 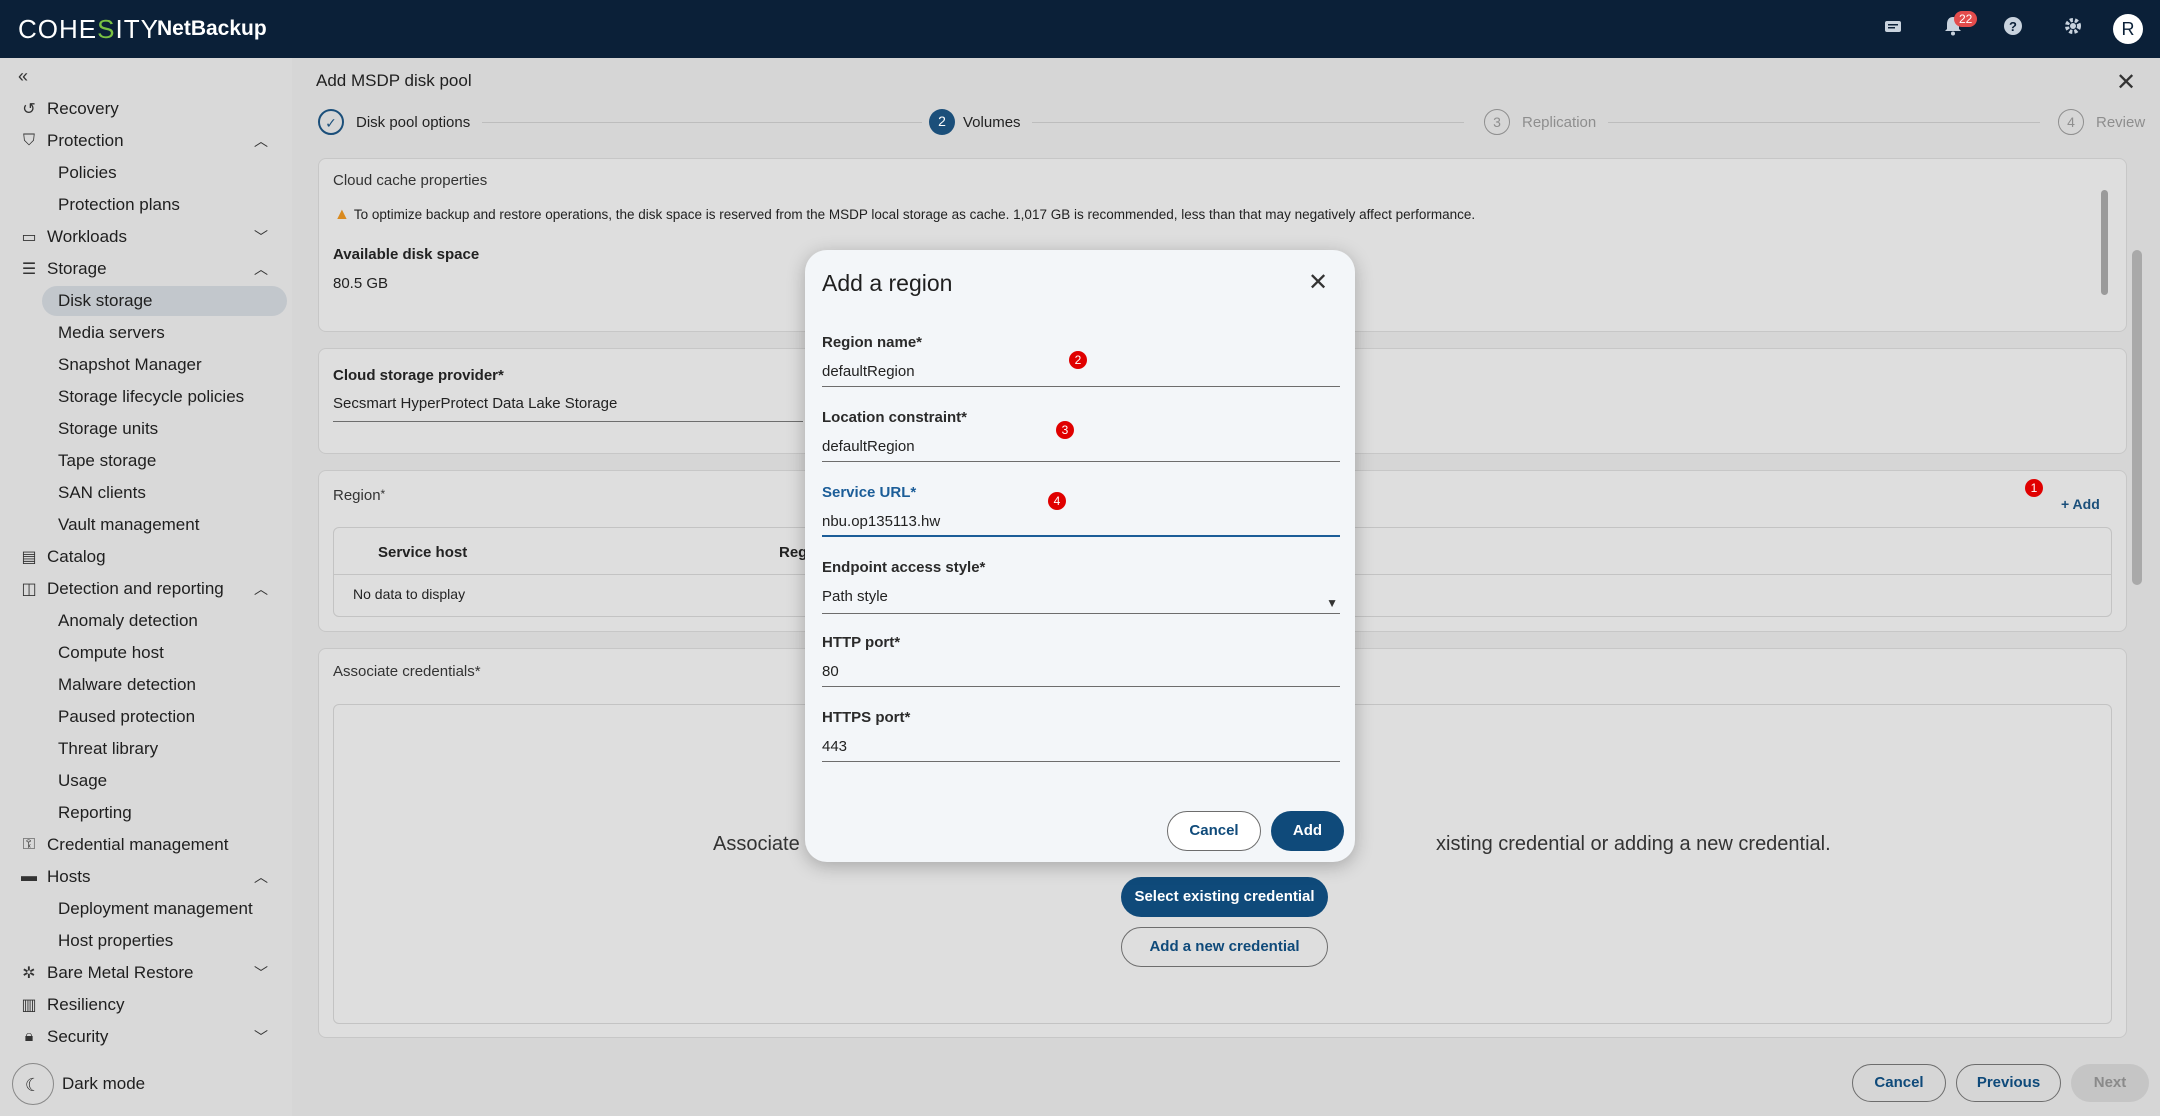 I want to click on http-port-label: HTTP port*, so click(x=861, y=642).